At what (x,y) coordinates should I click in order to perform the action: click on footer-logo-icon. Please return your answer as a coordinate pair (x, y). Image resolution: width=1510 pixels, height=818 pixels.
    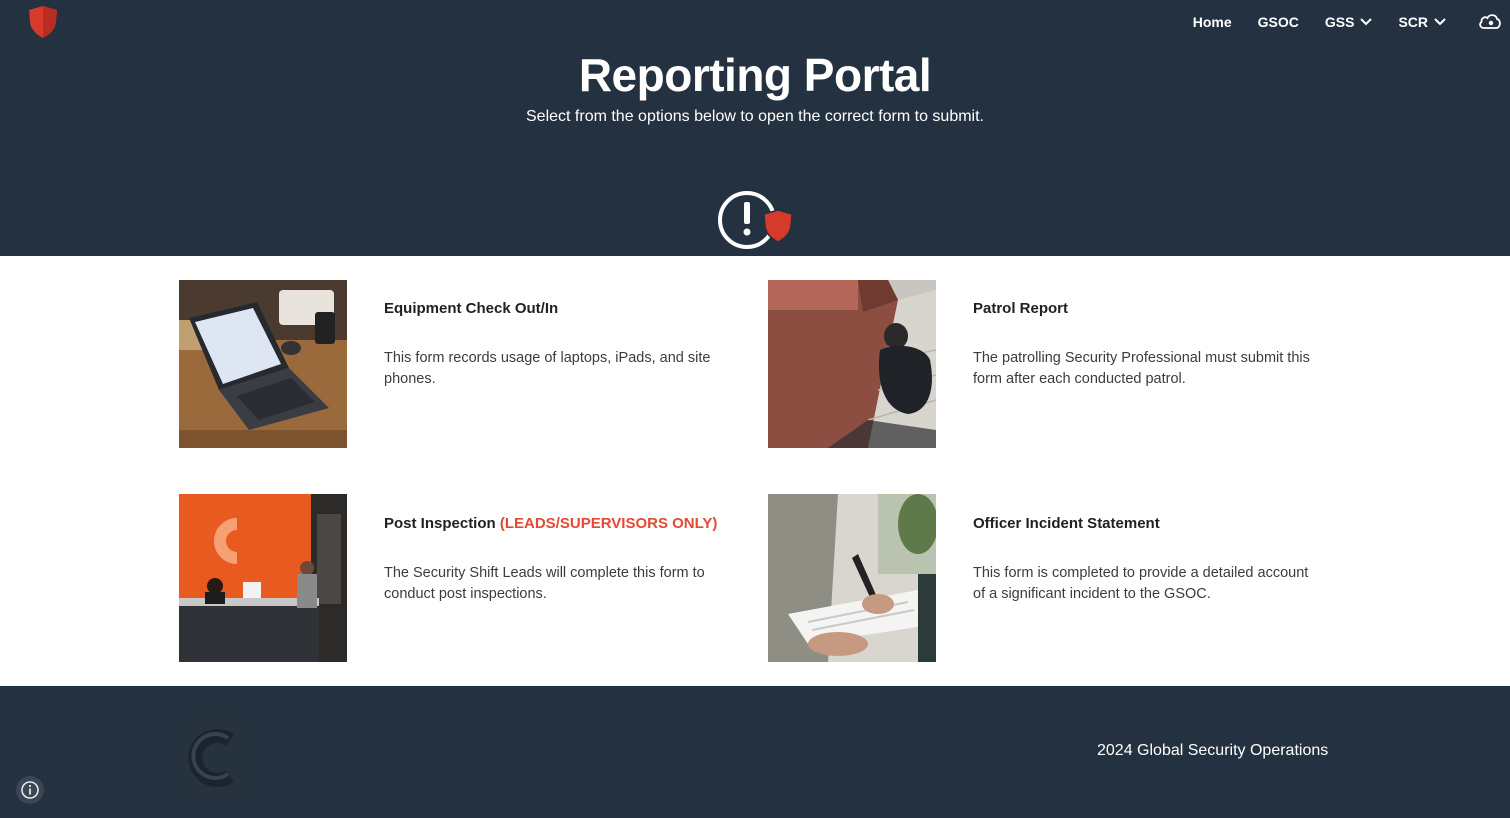
    Looking at the image, I should click on (214, 755).